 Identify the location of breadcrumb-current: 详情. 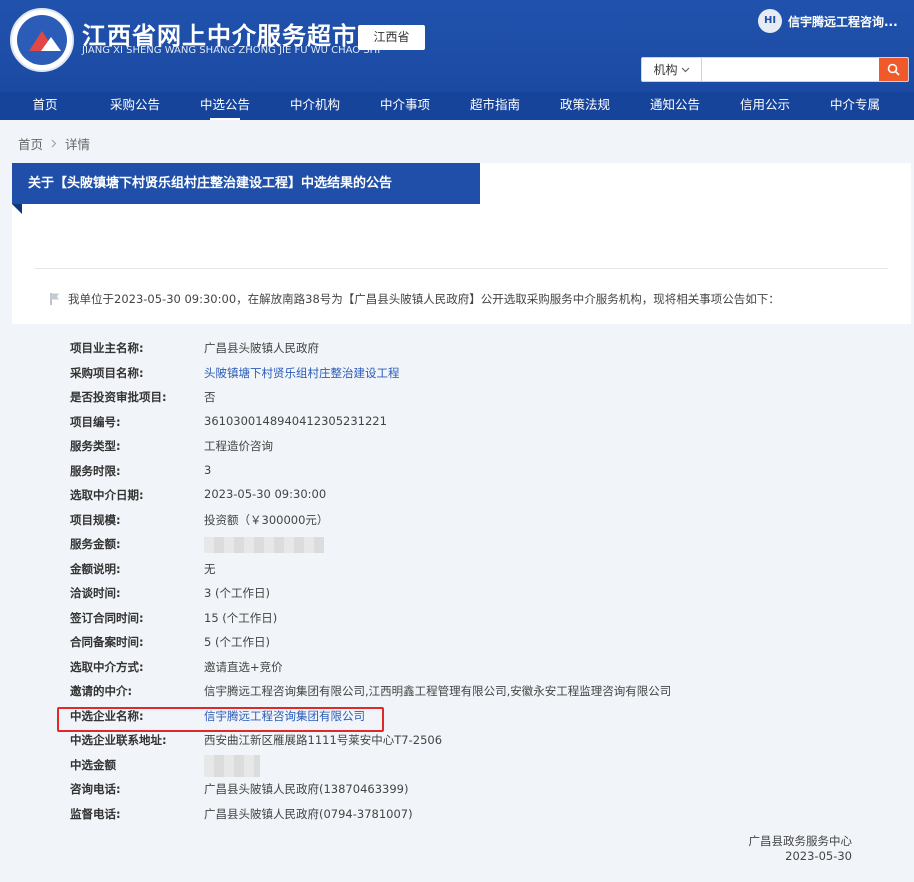
(78, 144).